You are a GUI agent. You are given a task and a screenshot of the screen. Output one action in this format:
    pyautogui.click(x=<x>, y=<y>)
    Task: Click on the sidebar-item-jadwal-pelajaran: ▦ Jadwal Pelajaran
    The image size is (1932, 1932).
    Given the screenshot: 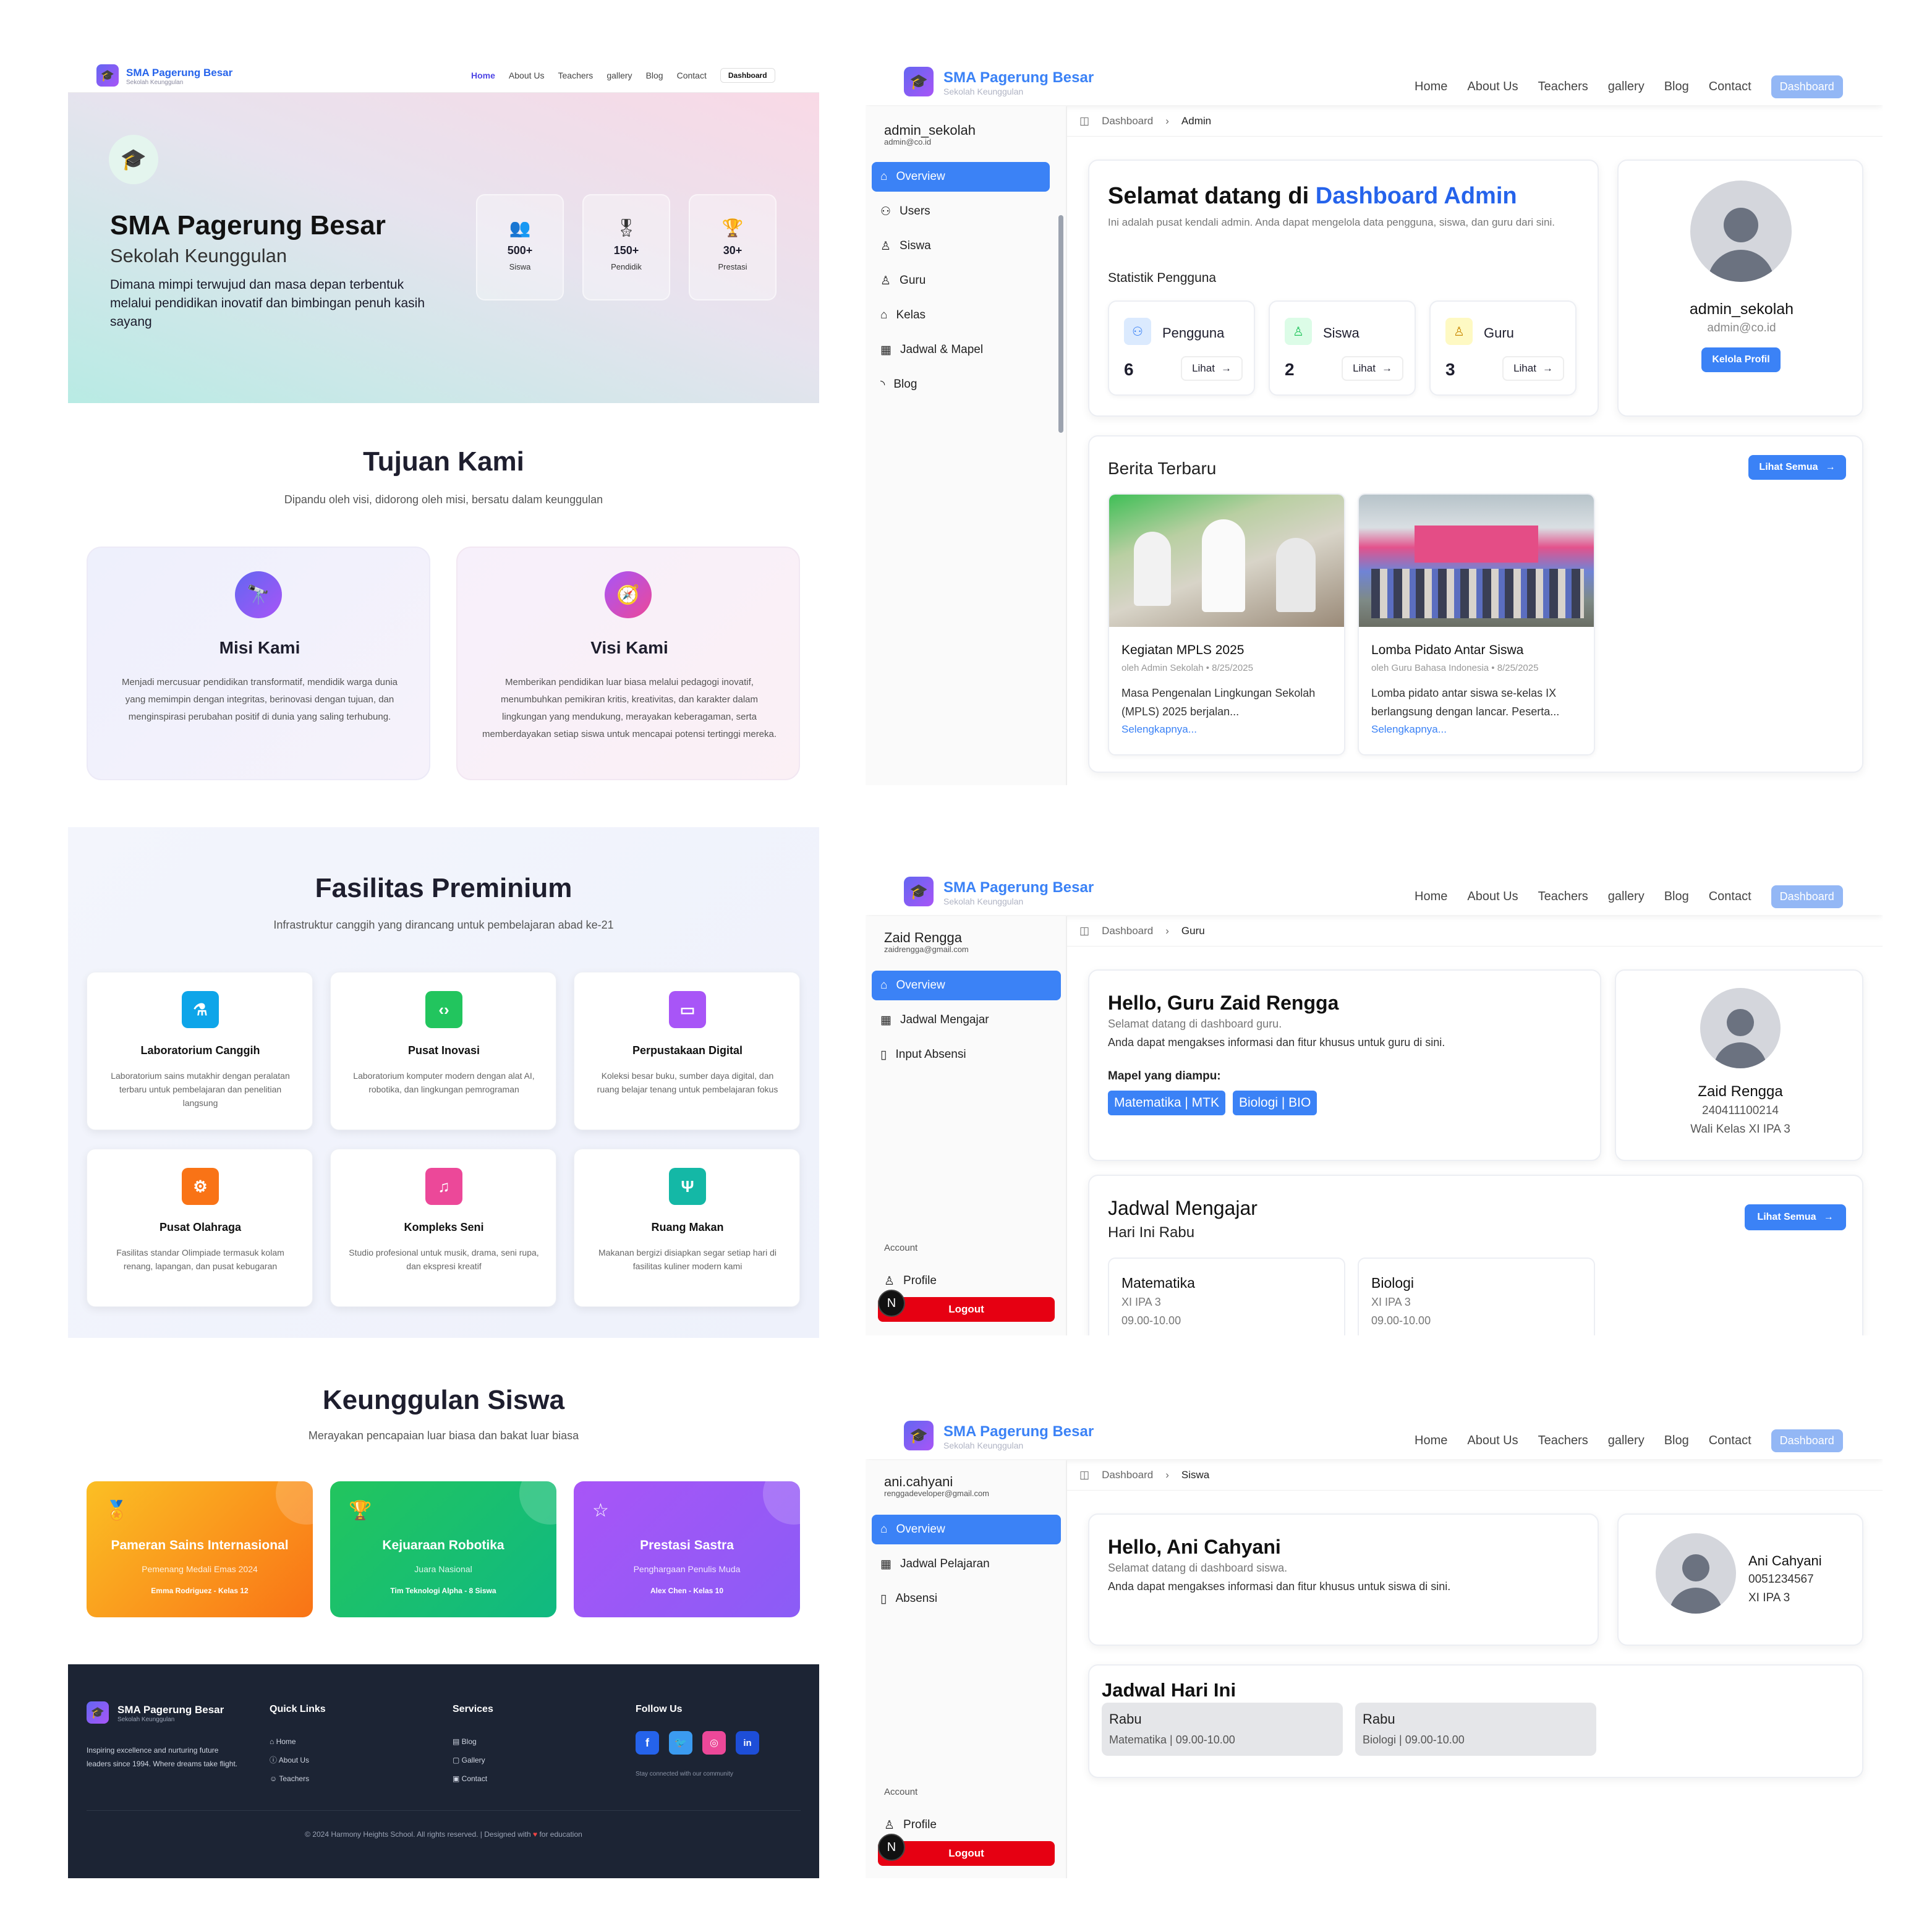 What is the action you would take?
    pyautogui.click(x=967, y=1564)
    